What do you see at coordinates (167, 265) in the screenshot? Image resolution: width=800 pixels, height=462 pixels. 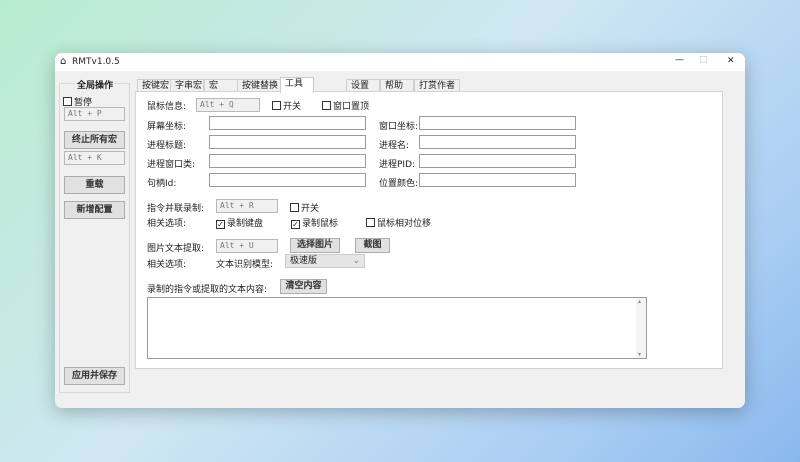 I see `options-label-2: 相关选项:` at bounding box center [167, 265].